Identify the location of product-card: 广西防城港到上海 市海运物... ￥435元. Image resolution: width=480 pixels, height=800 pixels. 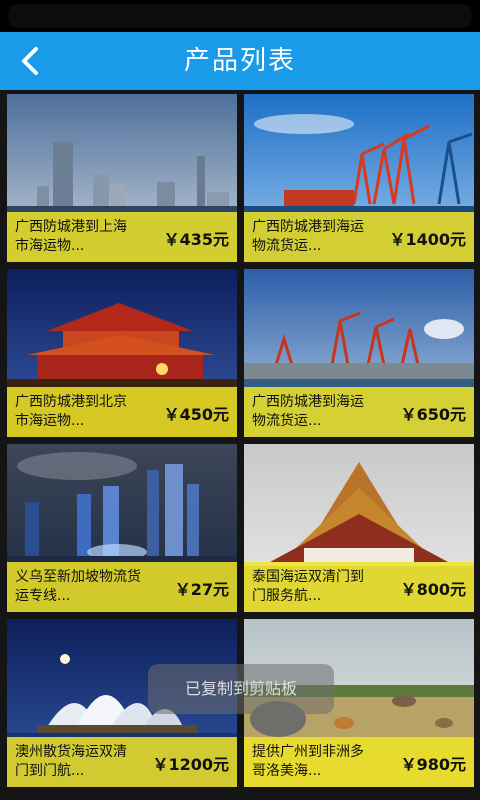
(122, 178).